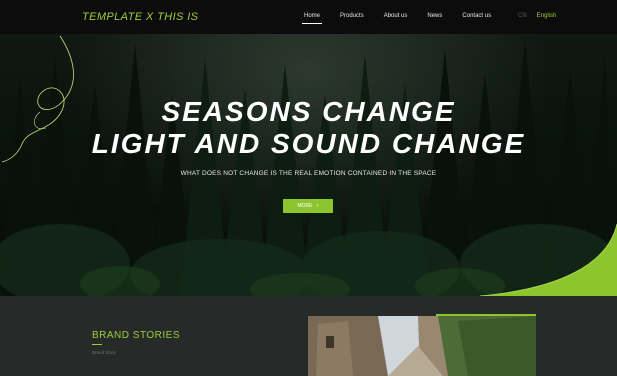 The width and height of the screenshot is (617, 376). I want to click on green-swoosh-decoration, so click(548, 259).